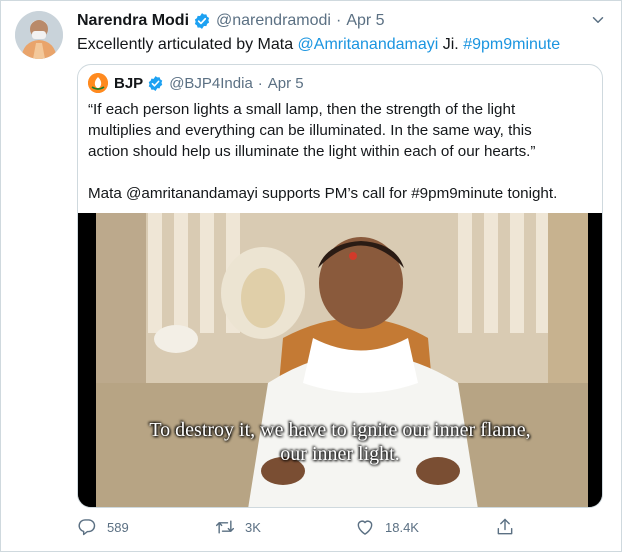  What do you see at coordinates (118, 527) in the screenshot?
I see `reply-count: 589` at bounding box center [118, 527].